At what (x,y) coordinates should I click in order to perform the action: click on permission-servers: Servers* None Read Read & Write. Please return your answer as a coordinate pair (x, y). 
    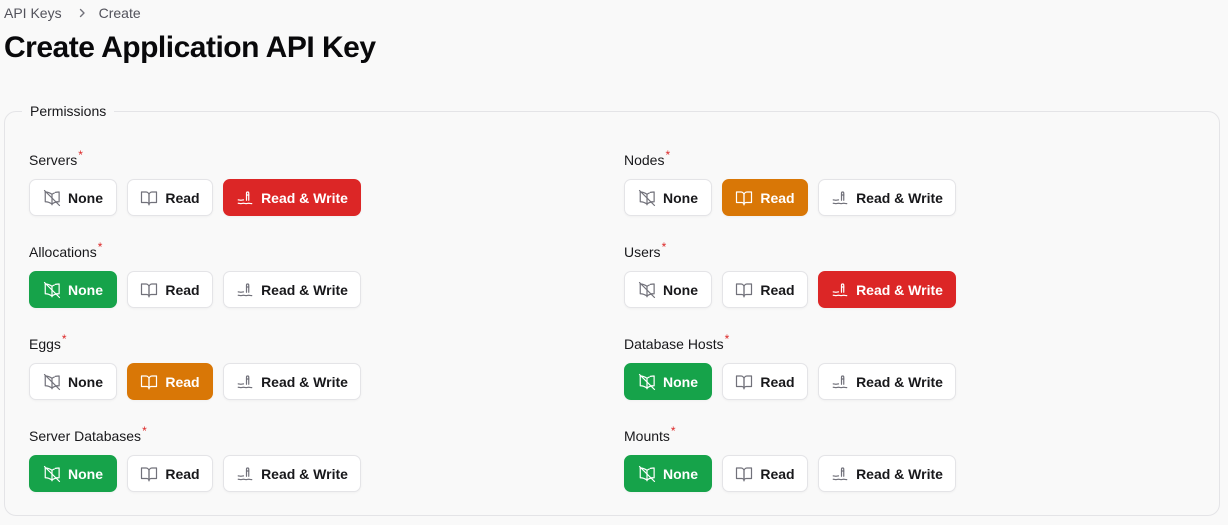
    Looking at the image, I should click on (309, 182).